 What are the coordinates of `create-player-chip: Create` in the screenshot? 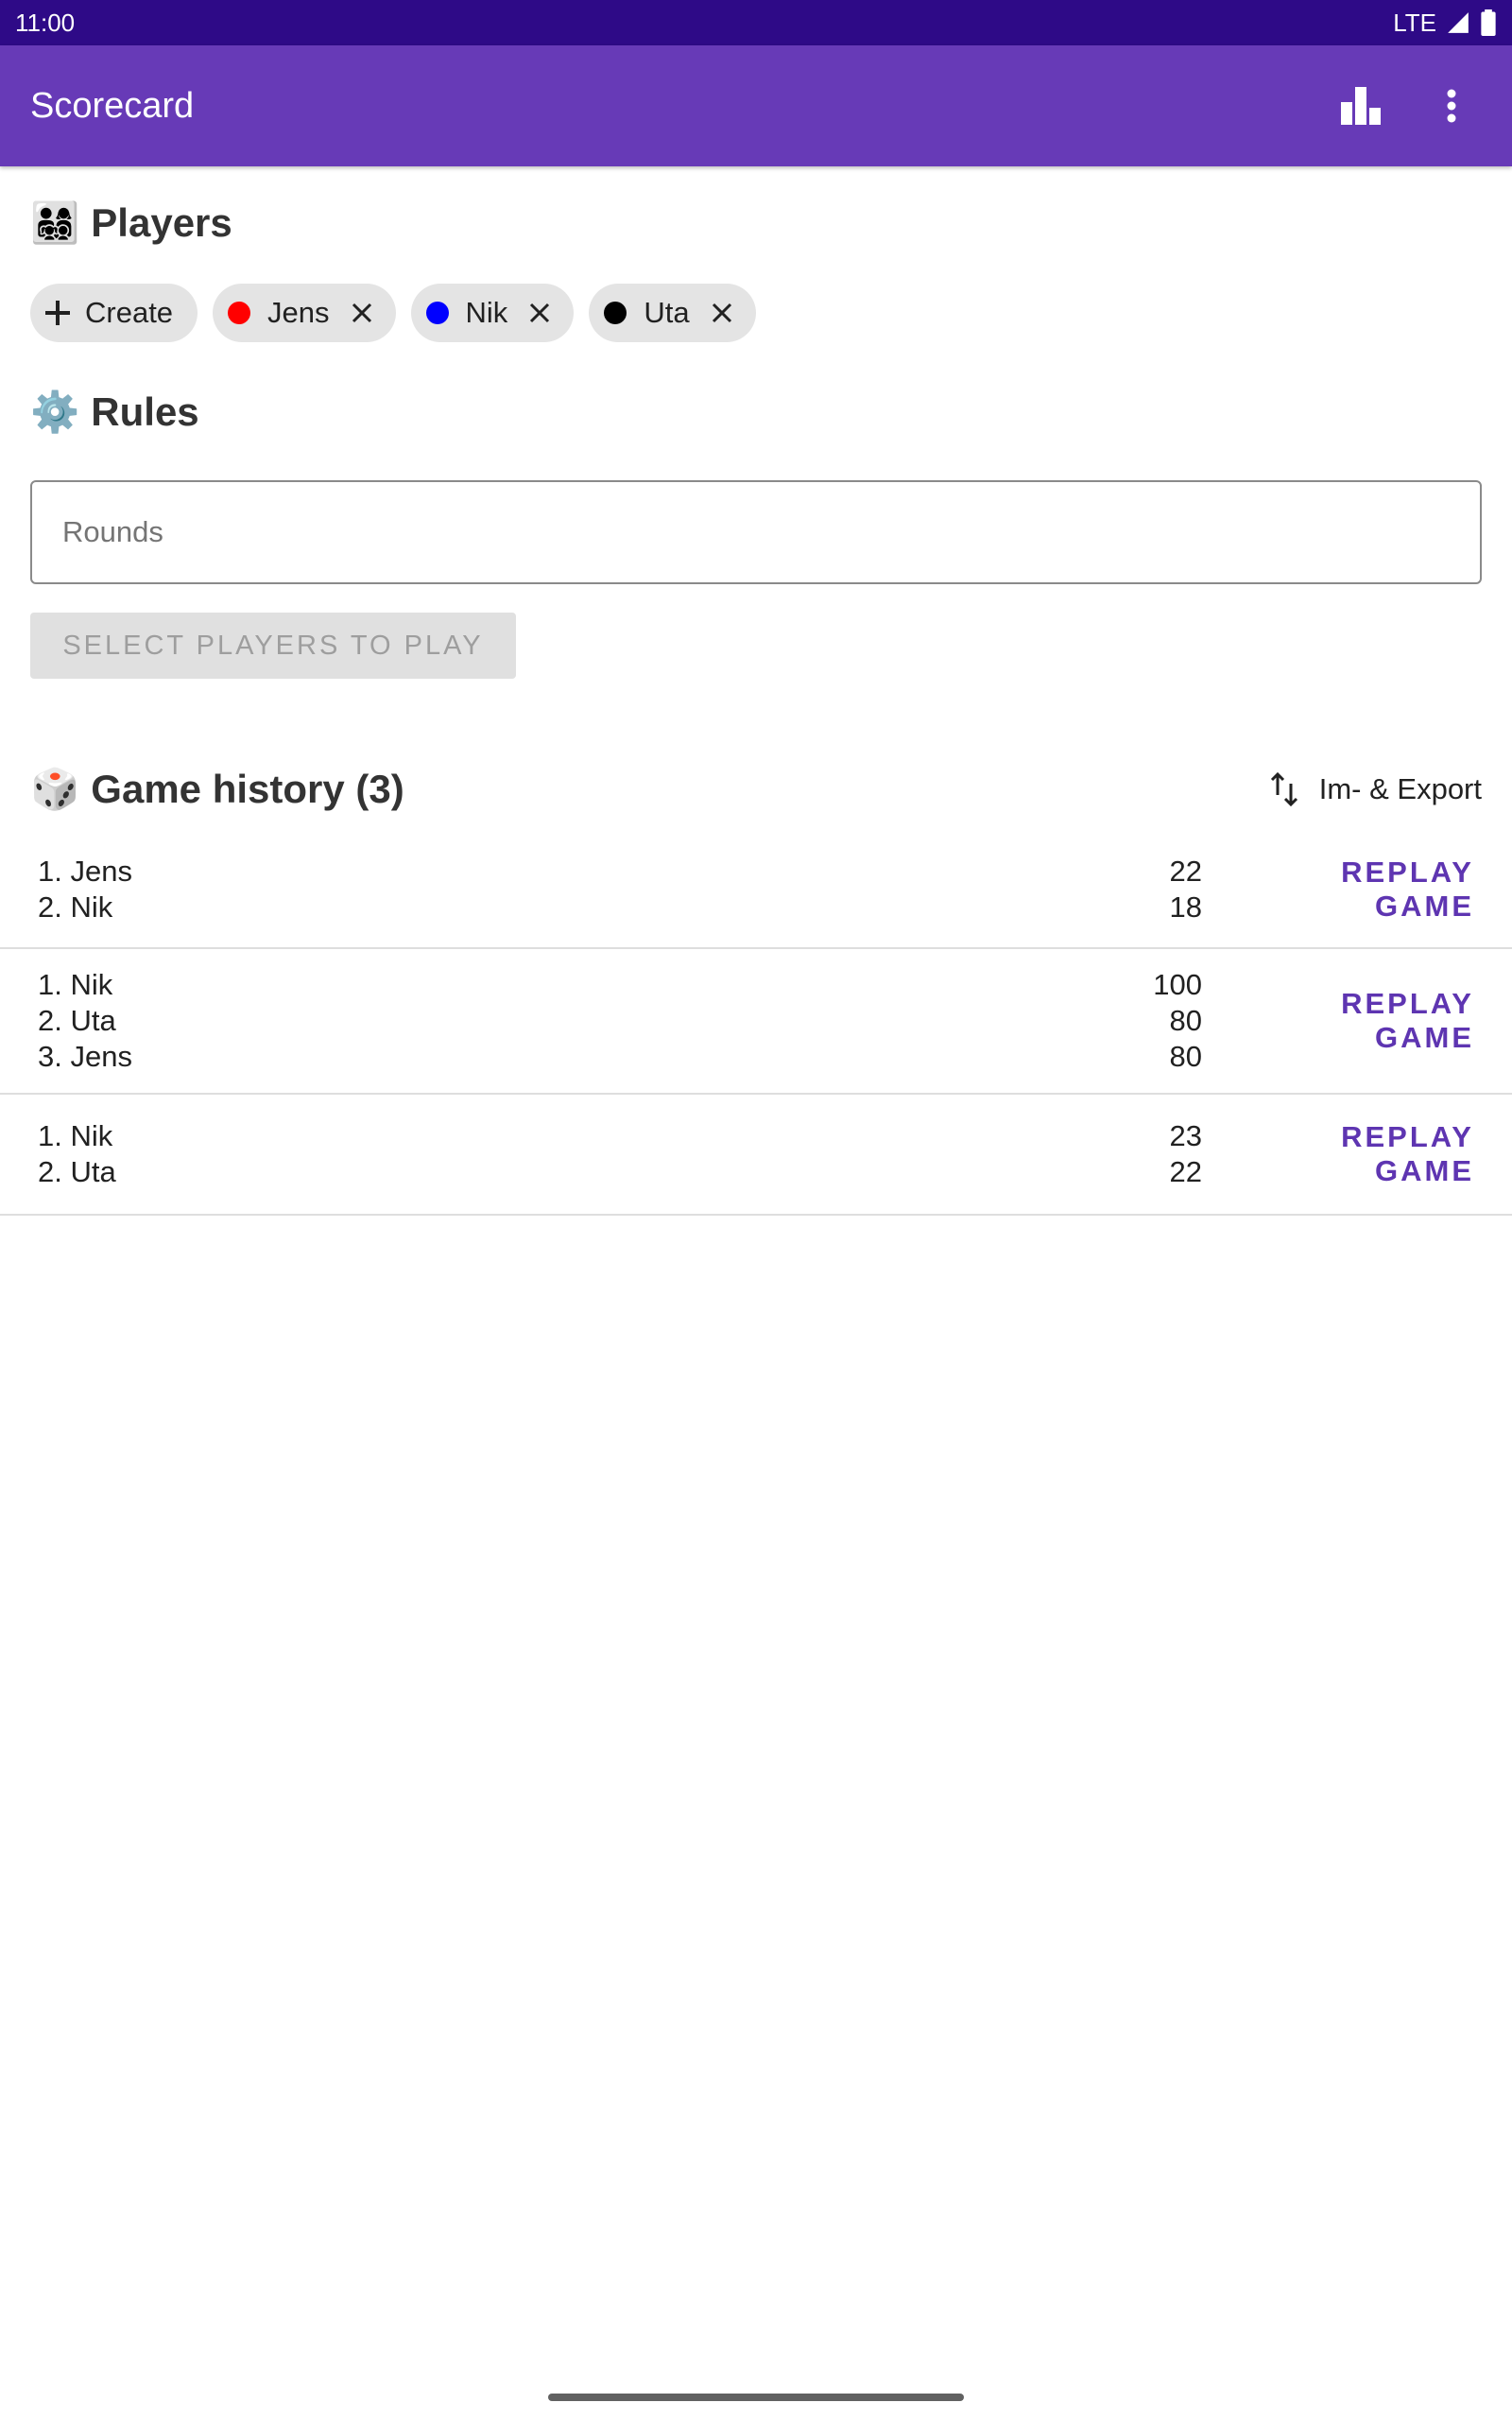 It's located at (114, 313).